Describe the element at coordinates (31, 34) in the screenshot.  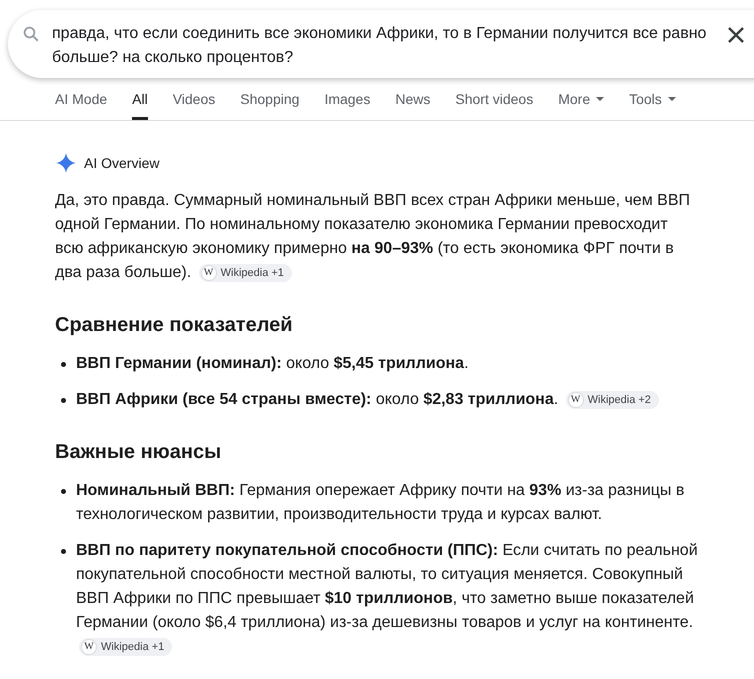
I see `search-icon` at that location.